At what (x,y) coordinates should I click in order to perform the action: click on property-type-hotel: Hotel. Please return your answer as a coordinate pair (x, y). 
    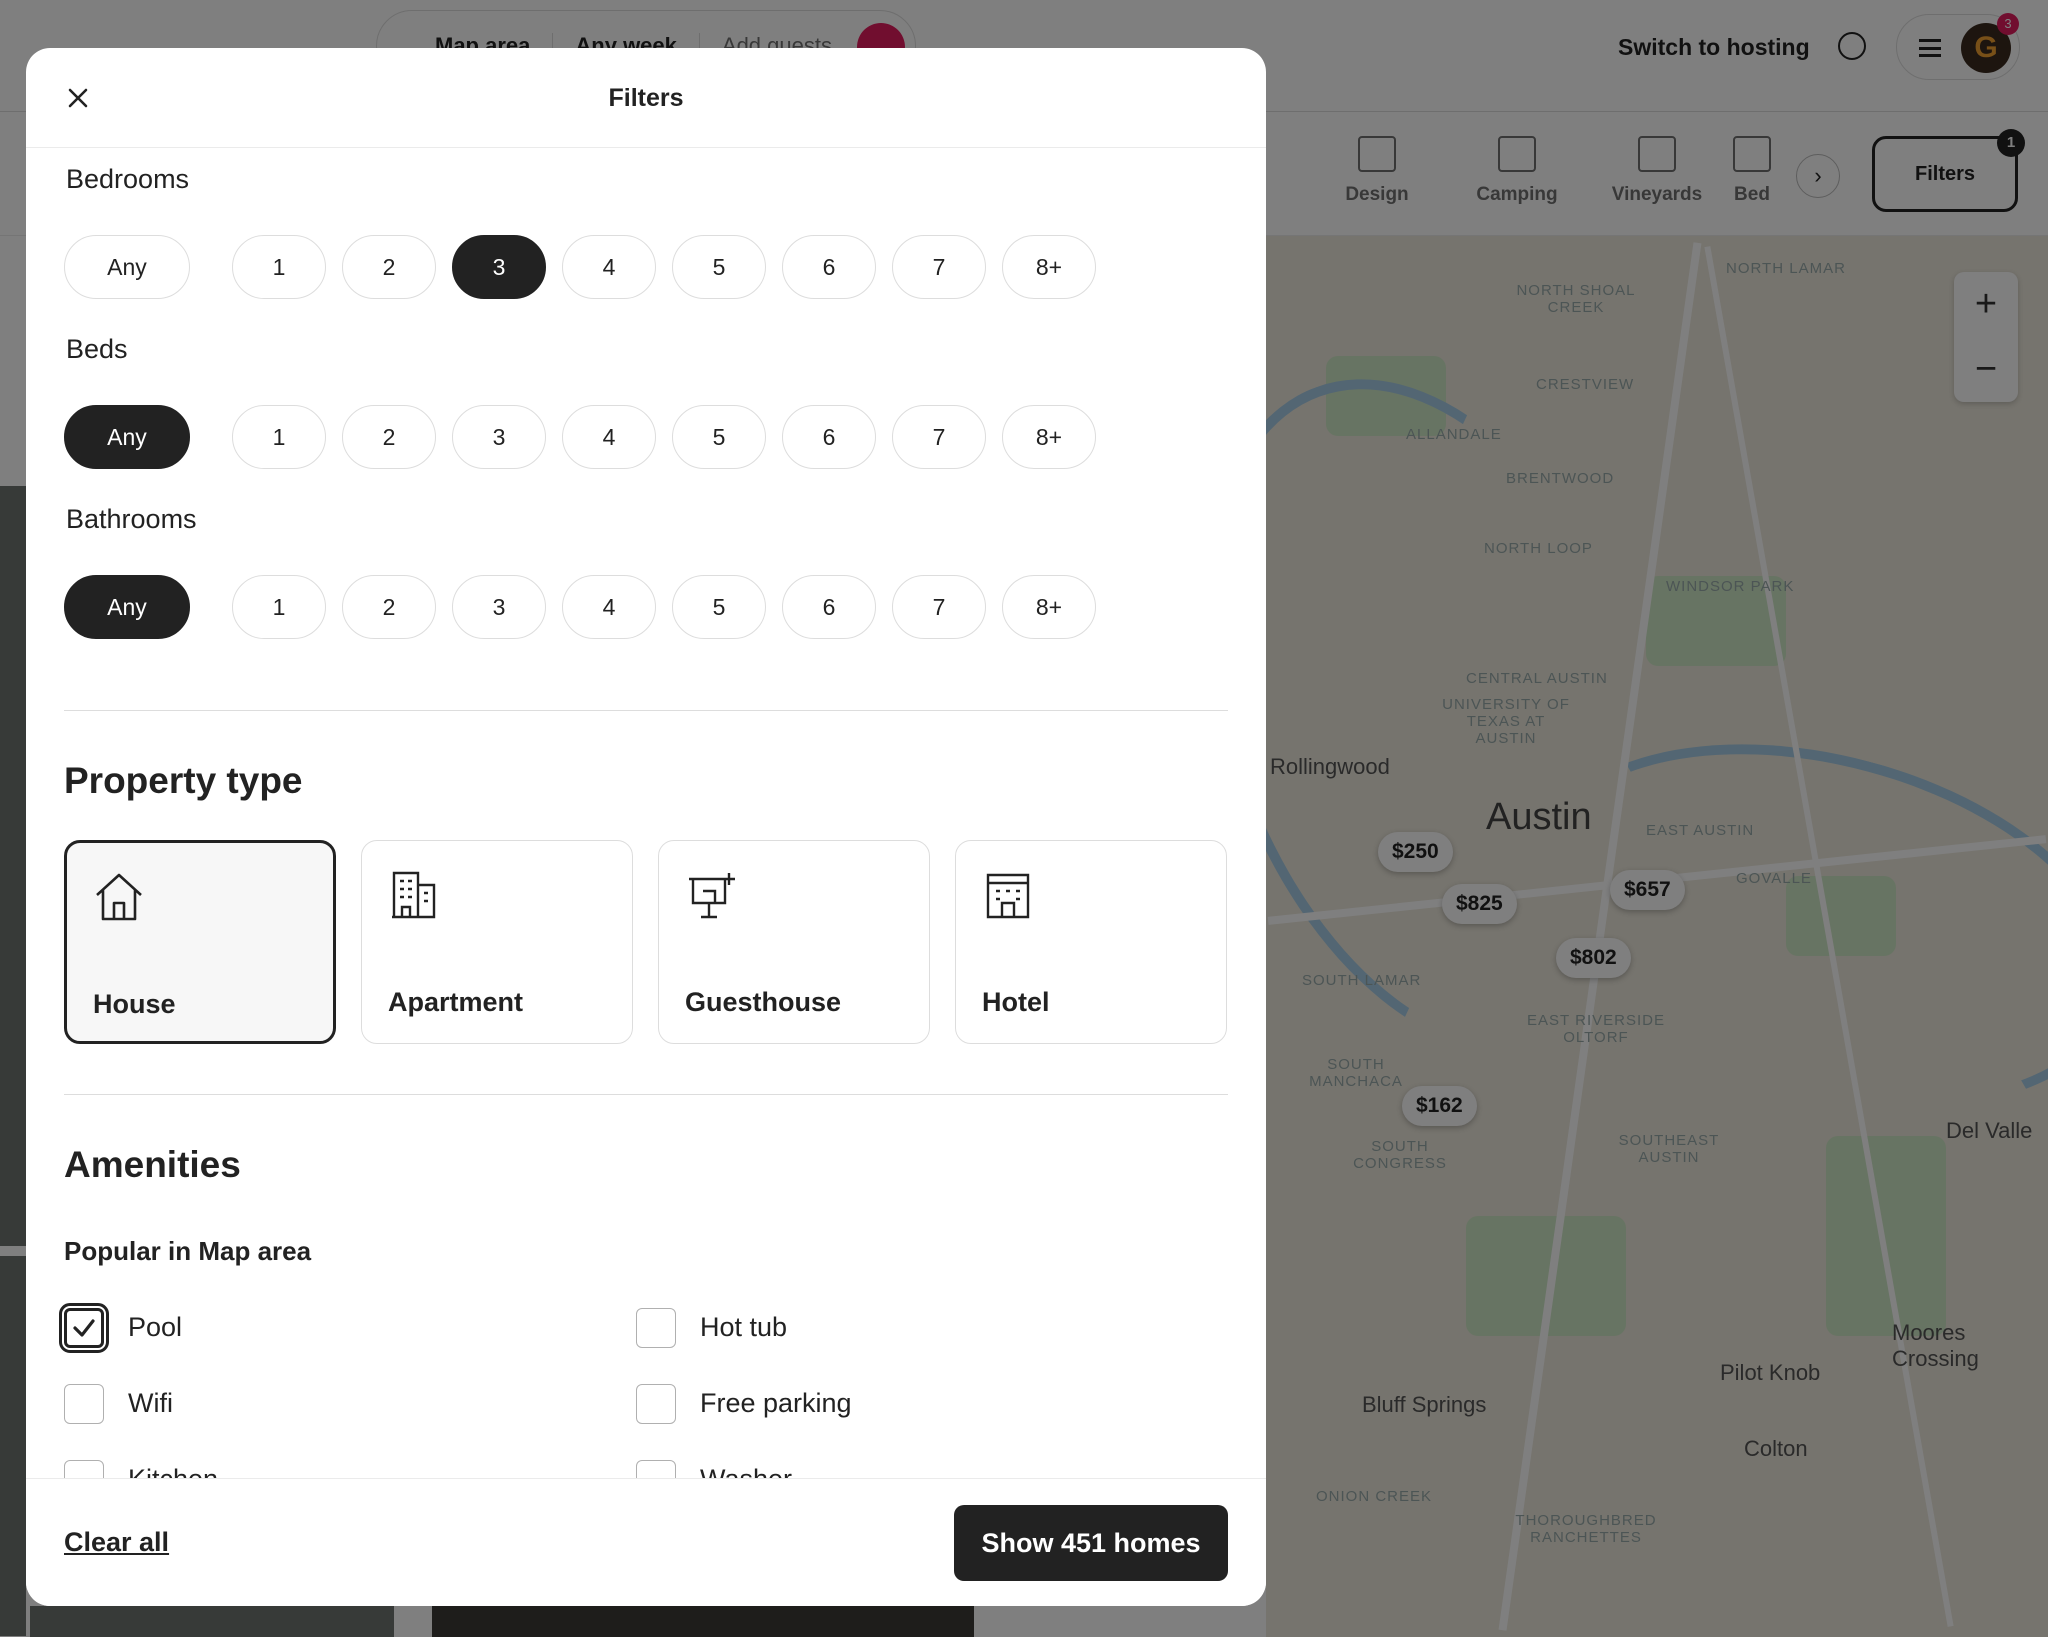
    Looking at the image, I should click on (1091, 942).